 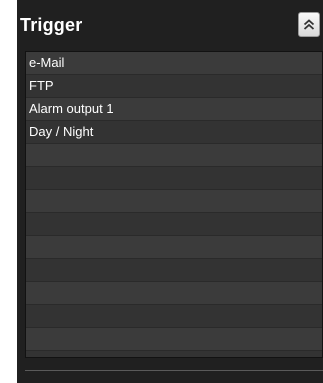 I want to click on collapse-button, so click(x=309, y=24).